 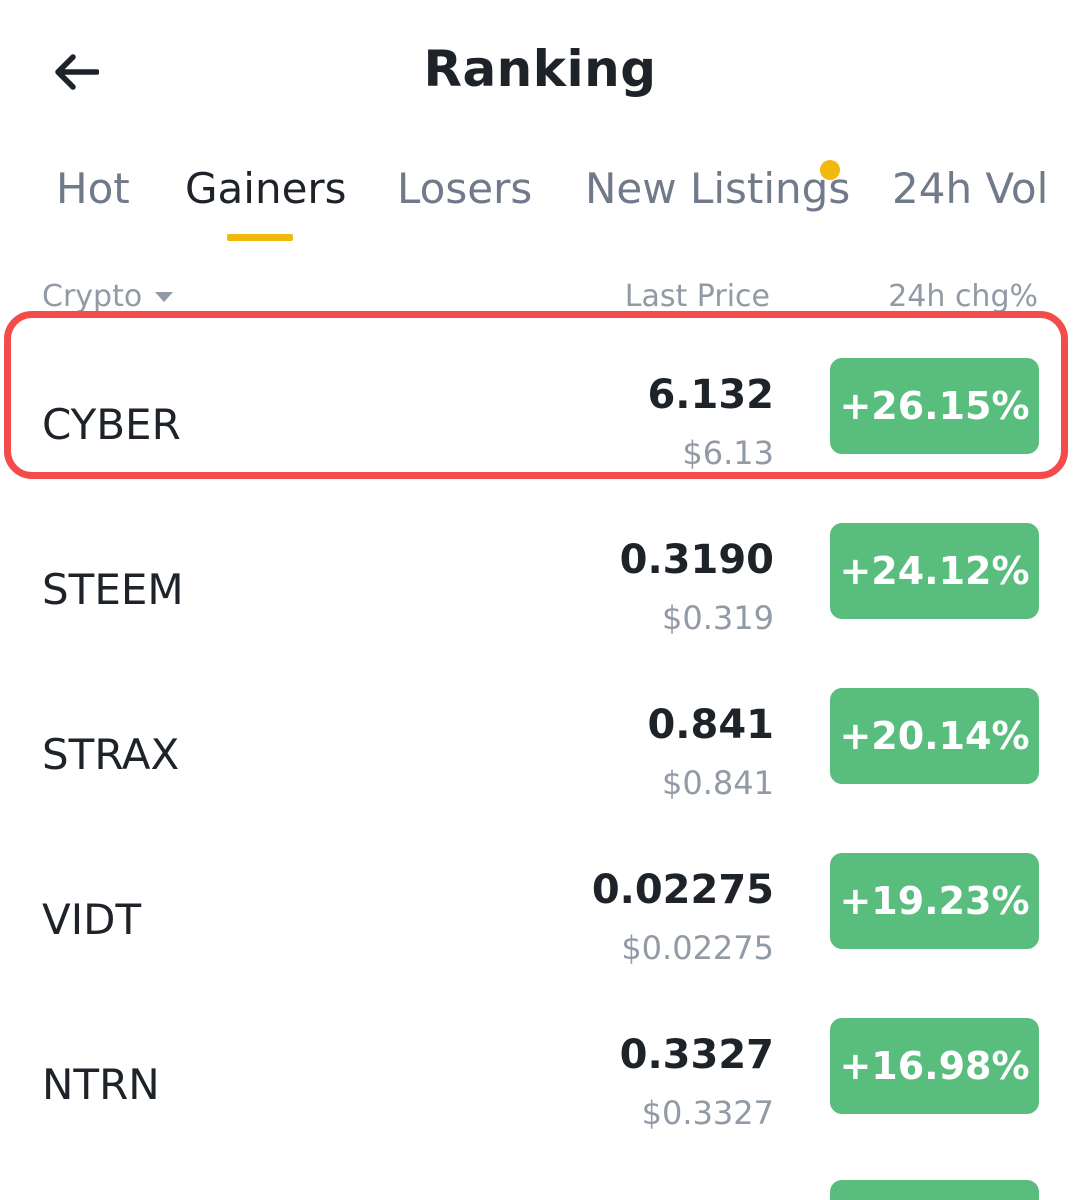 What do you see at coordinates (92, 296) in the screenshot?
I see `crypto-column-label: Crypto` at bounding box center [92, 296].